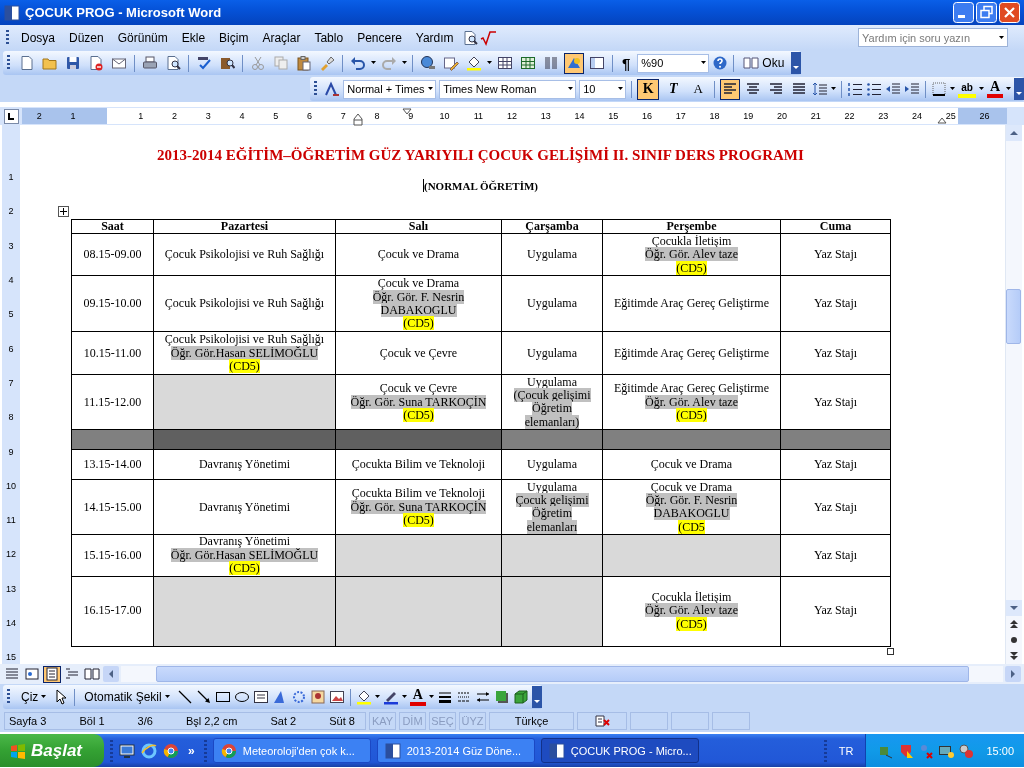 The width and height of the screenshot is (1024, 768). I want to click on line-color-icon, so click(390, 697).